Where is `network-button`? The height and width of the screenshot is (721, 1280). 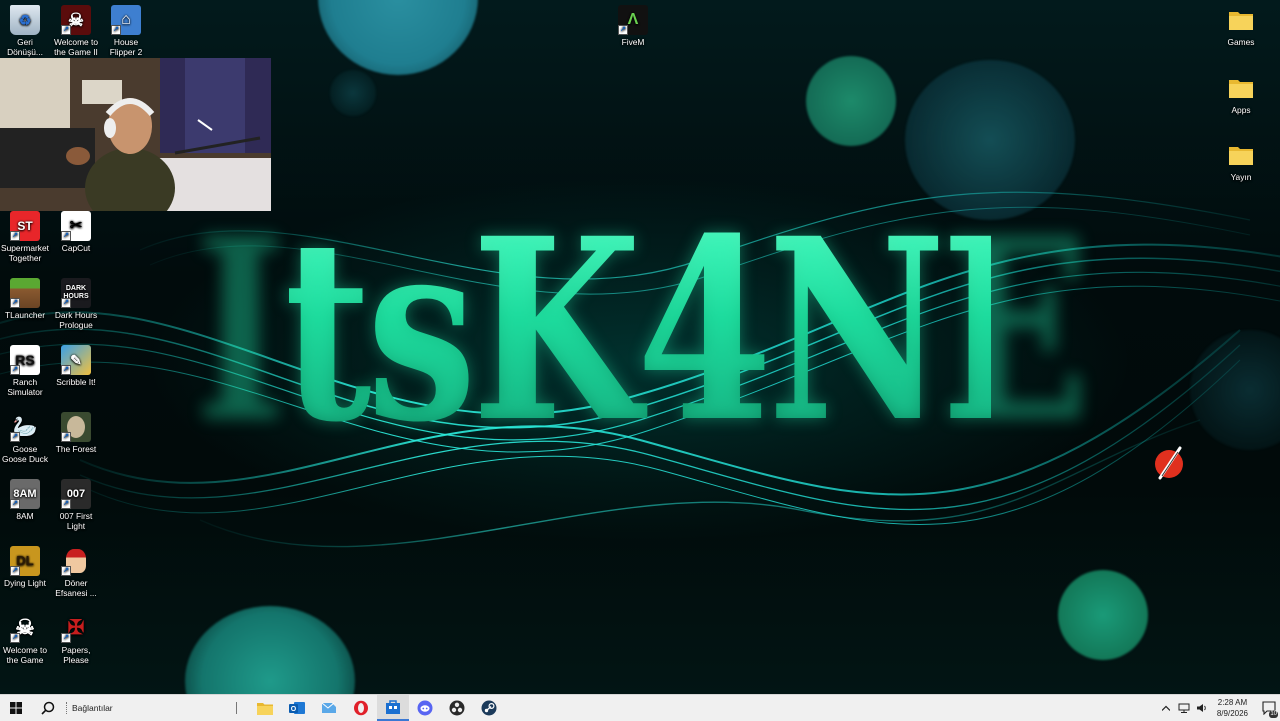
network-button is located at coordinates (1184, 708).